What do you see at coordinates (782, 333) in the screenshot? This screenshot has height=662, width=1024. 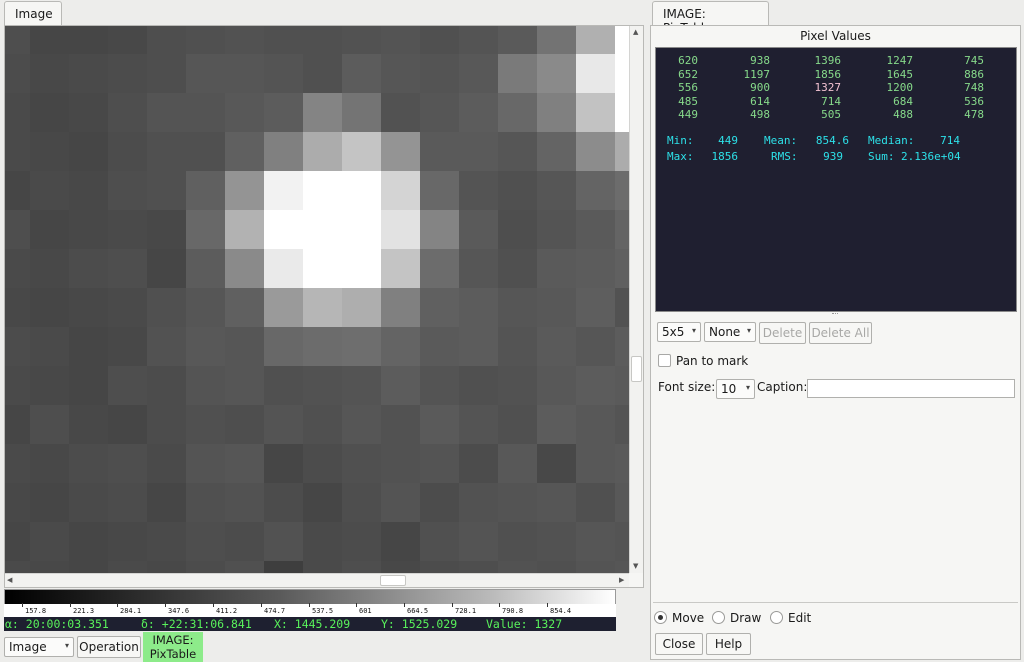 I see `delete-button: Delete` at bounding box center [782, 333].